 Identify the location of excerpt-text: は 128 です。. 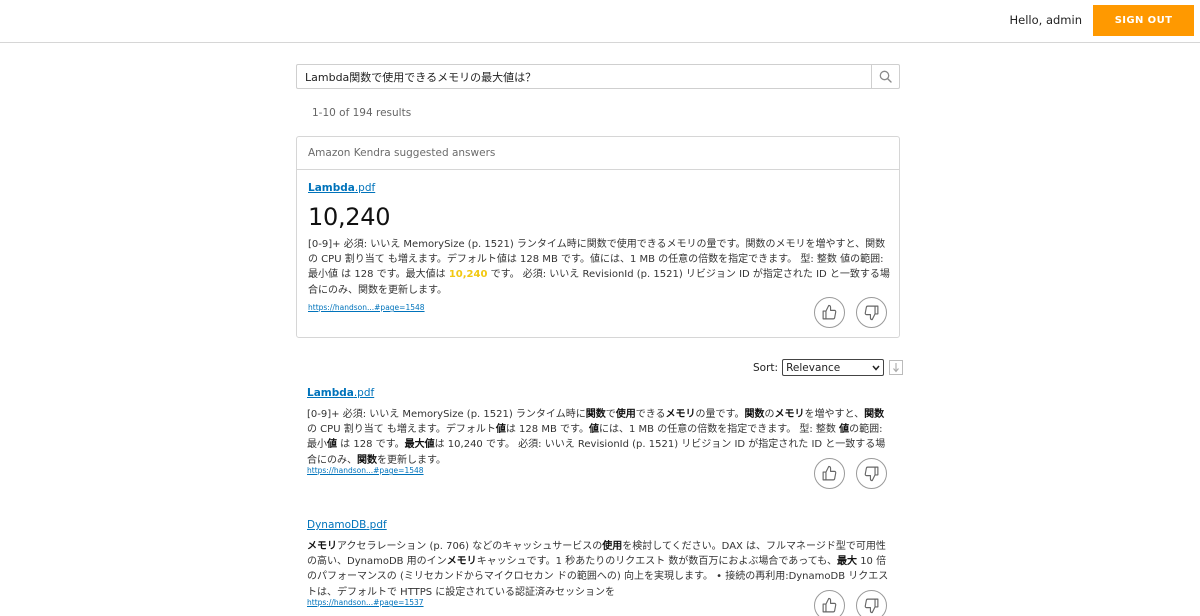
(371, 445).